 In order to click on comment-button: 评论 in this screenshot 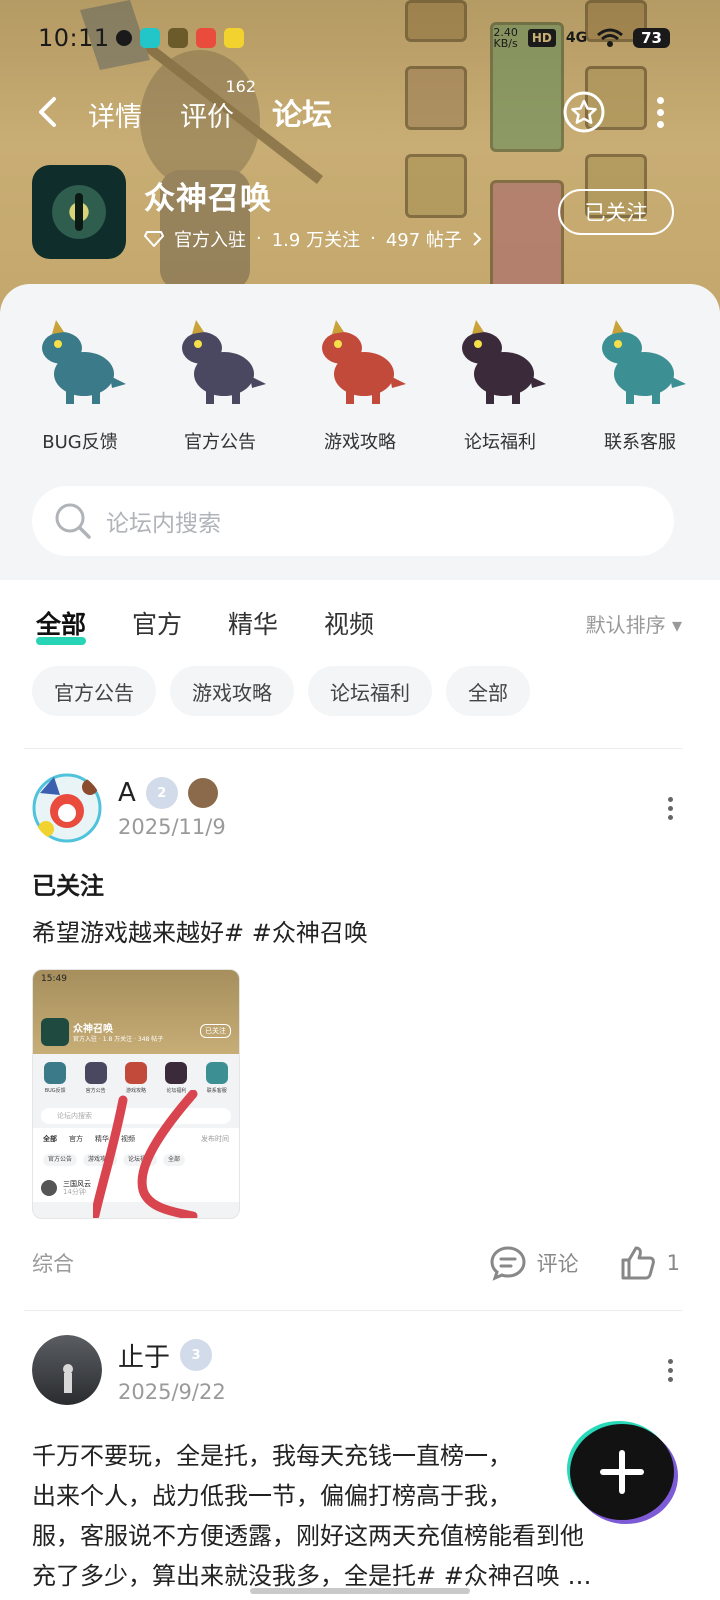, I will do `click(534, 1263)`.